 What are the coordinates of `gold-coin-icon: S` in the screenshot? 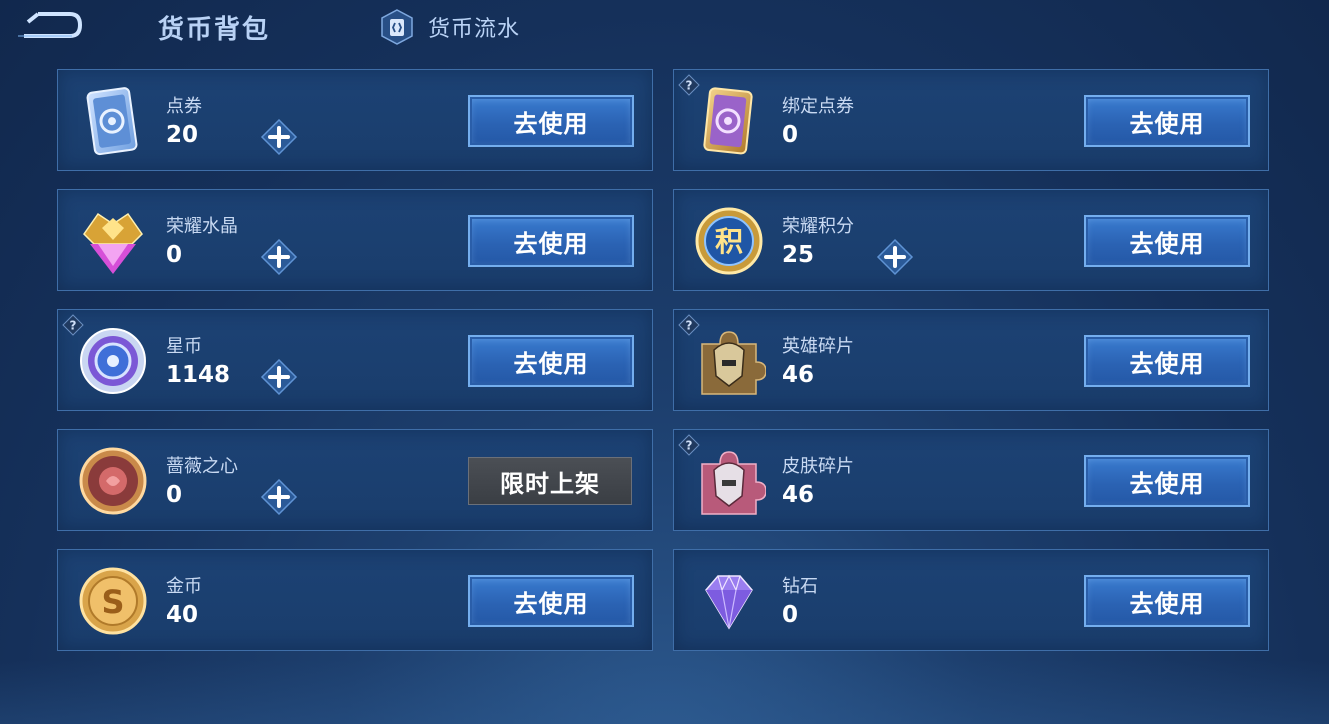 It's located at (113, 601).